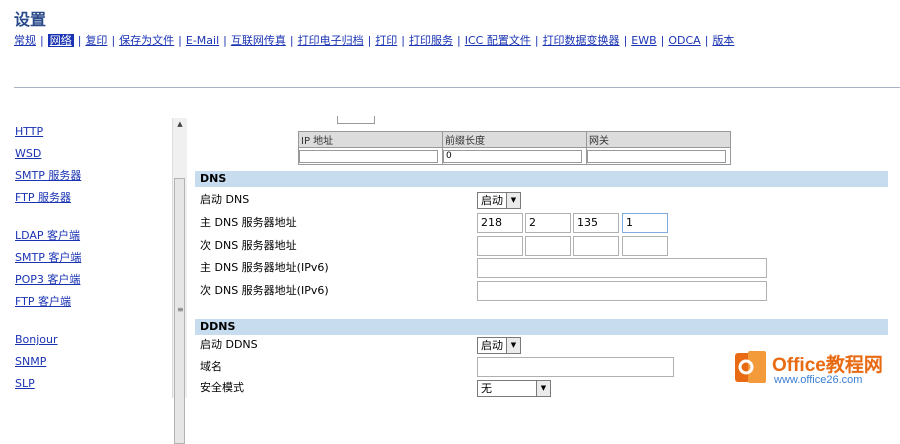 This screenshot has width=900, height=444. I want to click on domain-name-label: 域名, so click(211, 366).